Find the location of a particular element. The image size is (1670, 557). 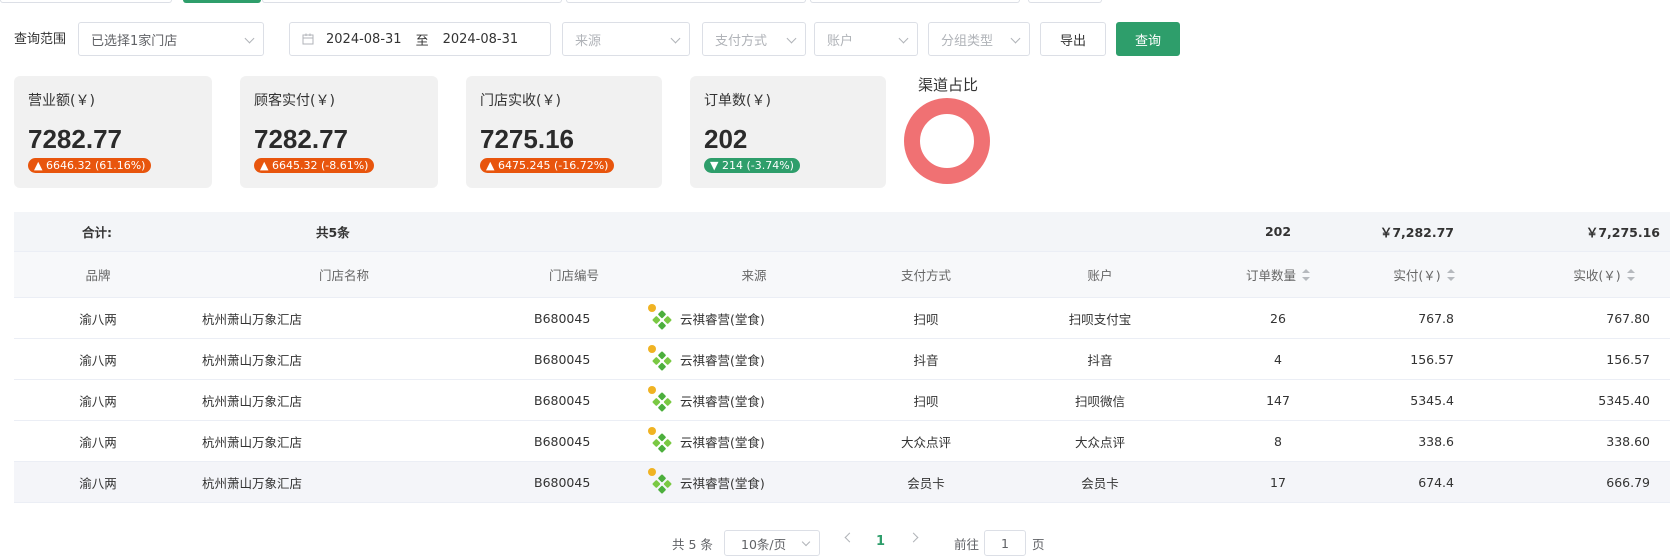

date-range-picker: 2024-08-31 至 2024-08-31 is located at coordinates (420, 39).